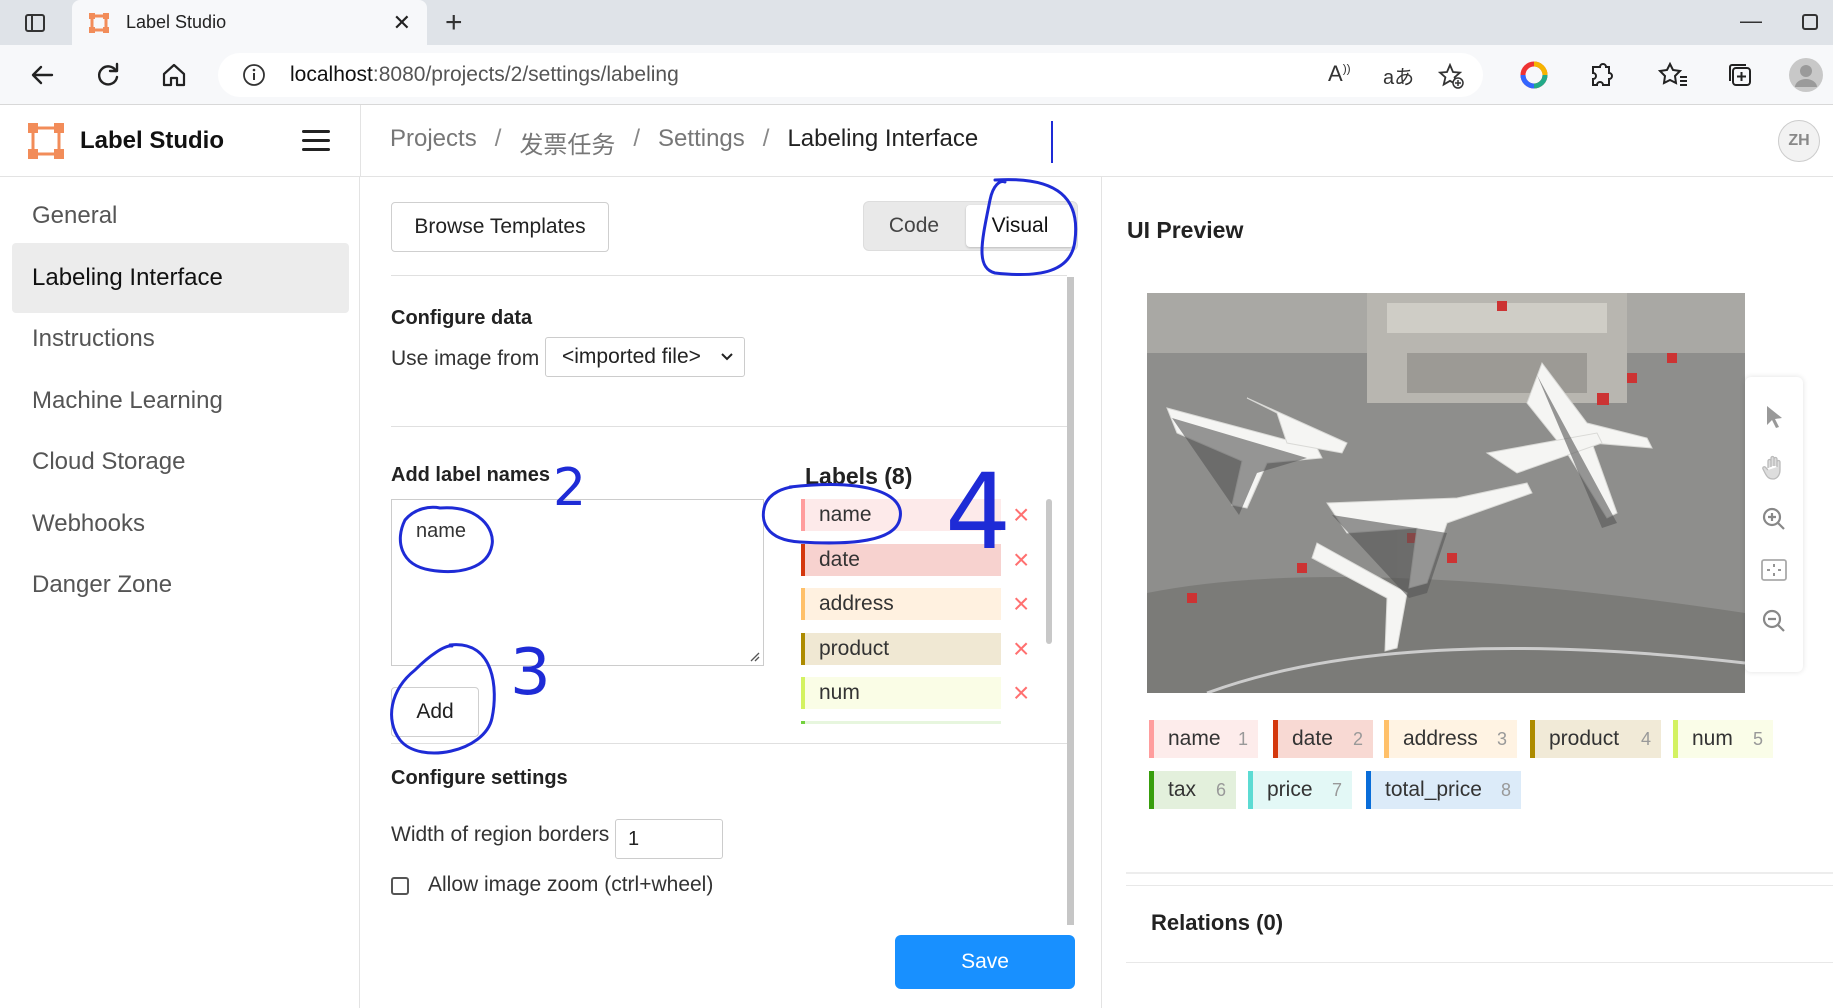 Image resolution: width=1833 pixels, height=1008 pixels. What do you see at coordinates (1479, 924) in the screenshot?
I see `relations-panel: Relations (0)` at bounding box center [1479, 924].